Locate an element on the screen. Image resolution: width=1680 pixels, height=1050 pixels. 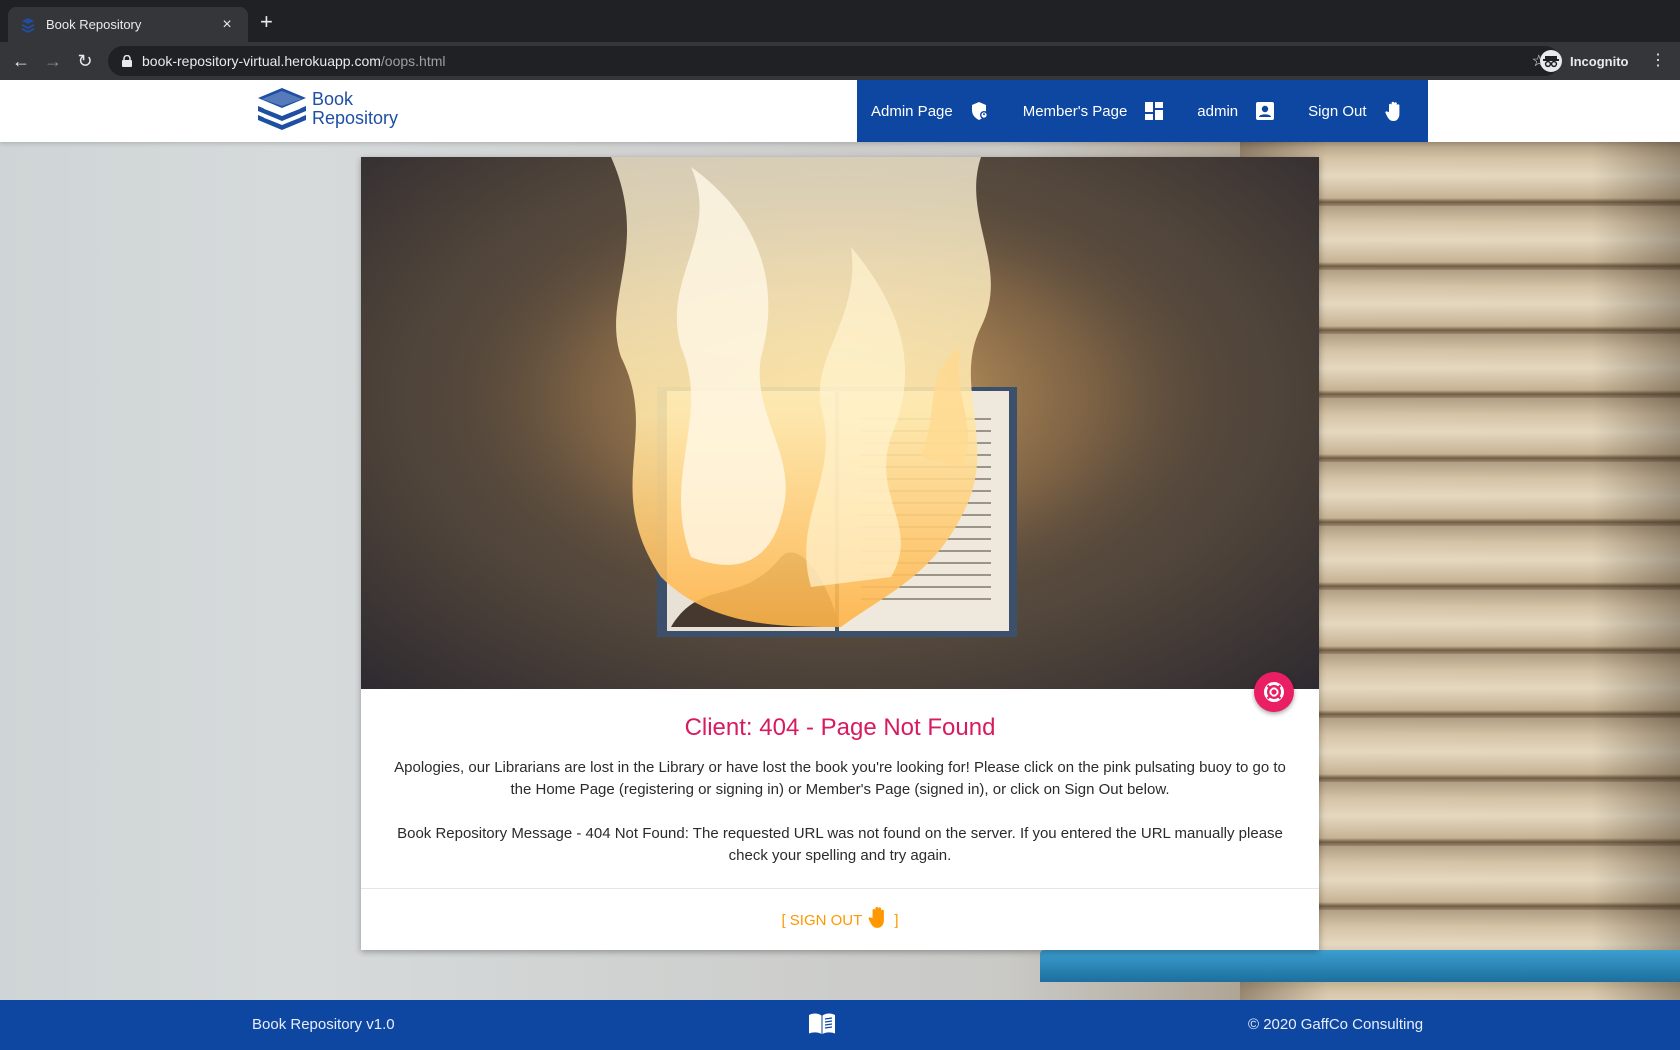
sign-out-link-close: ] is located at coordinates (896, 920).